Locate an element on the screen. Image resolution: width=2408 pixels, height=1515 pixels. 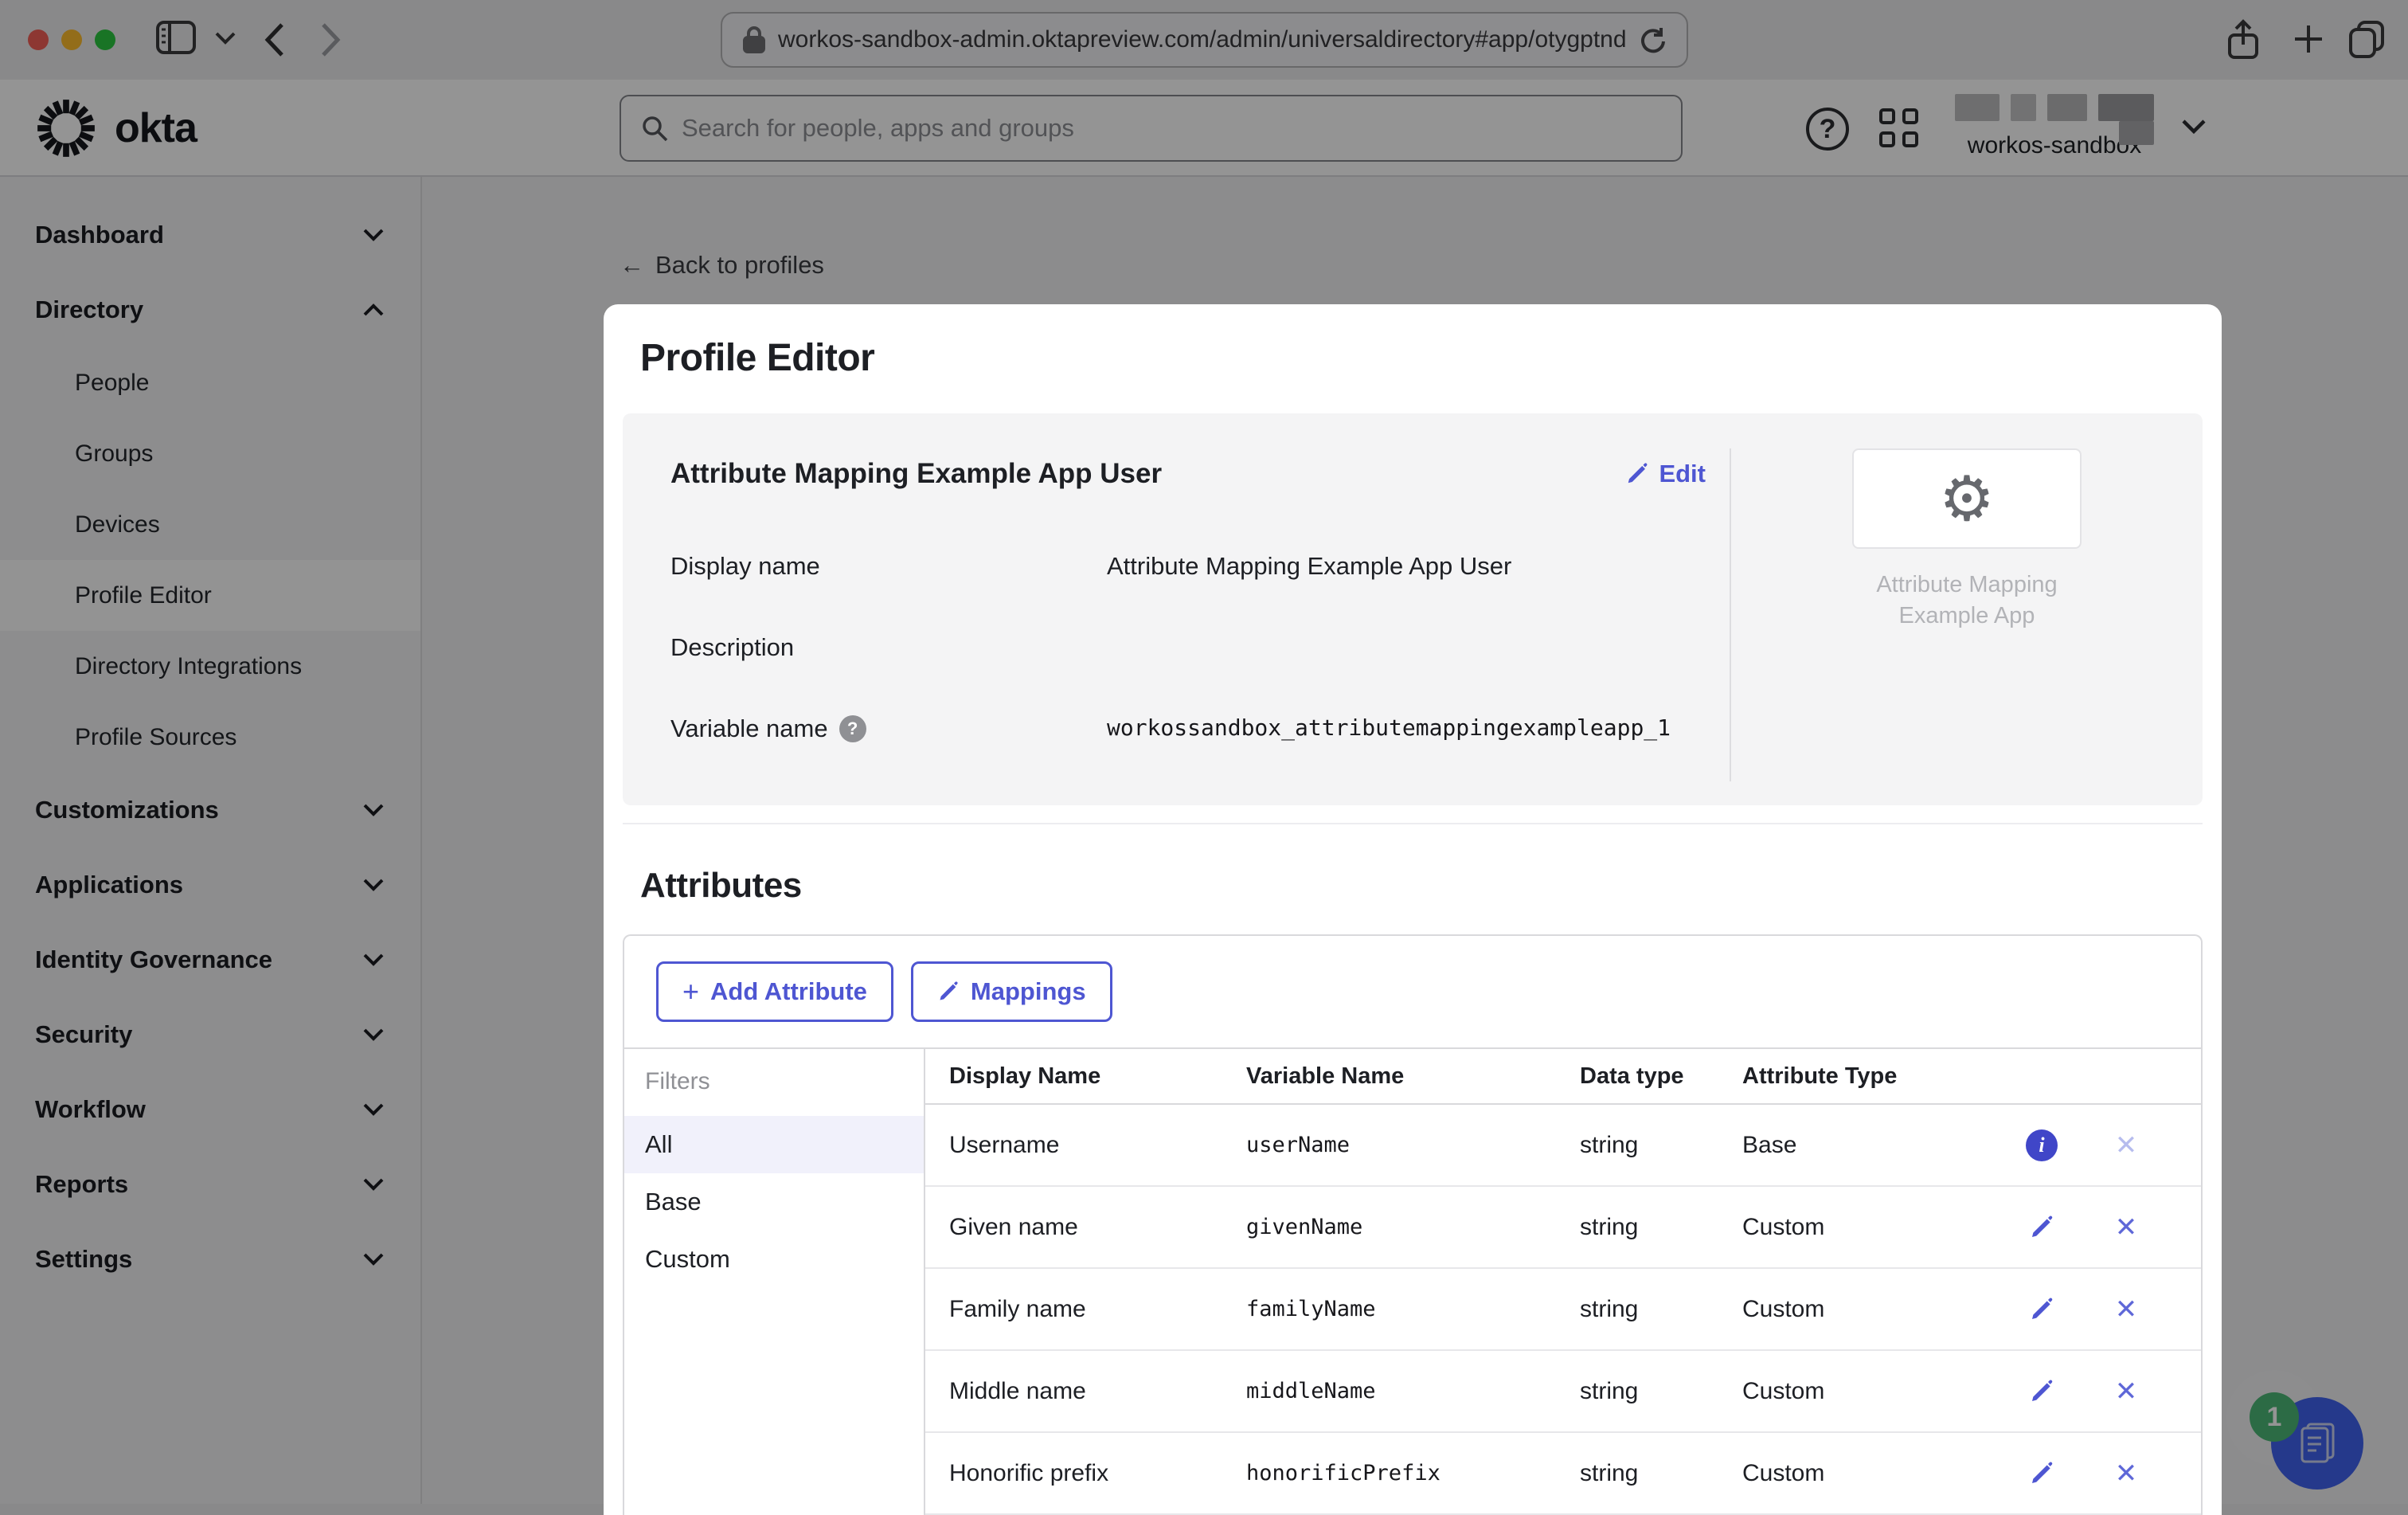
okta-wordmark: okta is located at coordinates (156, 128).